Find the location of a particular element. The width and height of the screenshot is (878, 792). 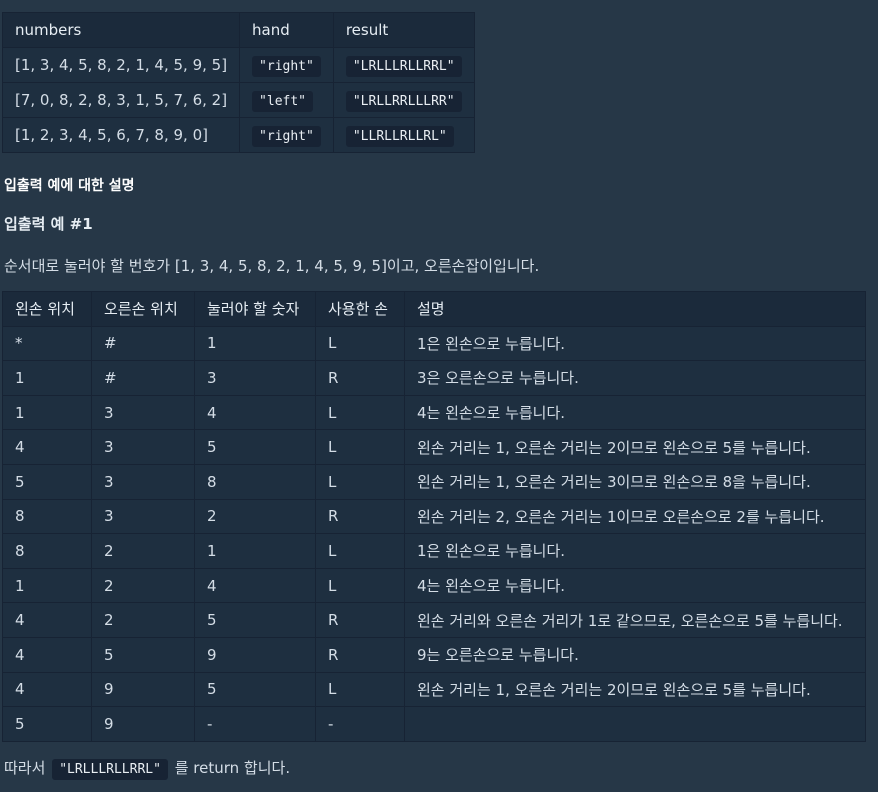

table-row: 4 5 9 R 9는 오른손으로 누릅니다. is located at coordinates (434, 654).